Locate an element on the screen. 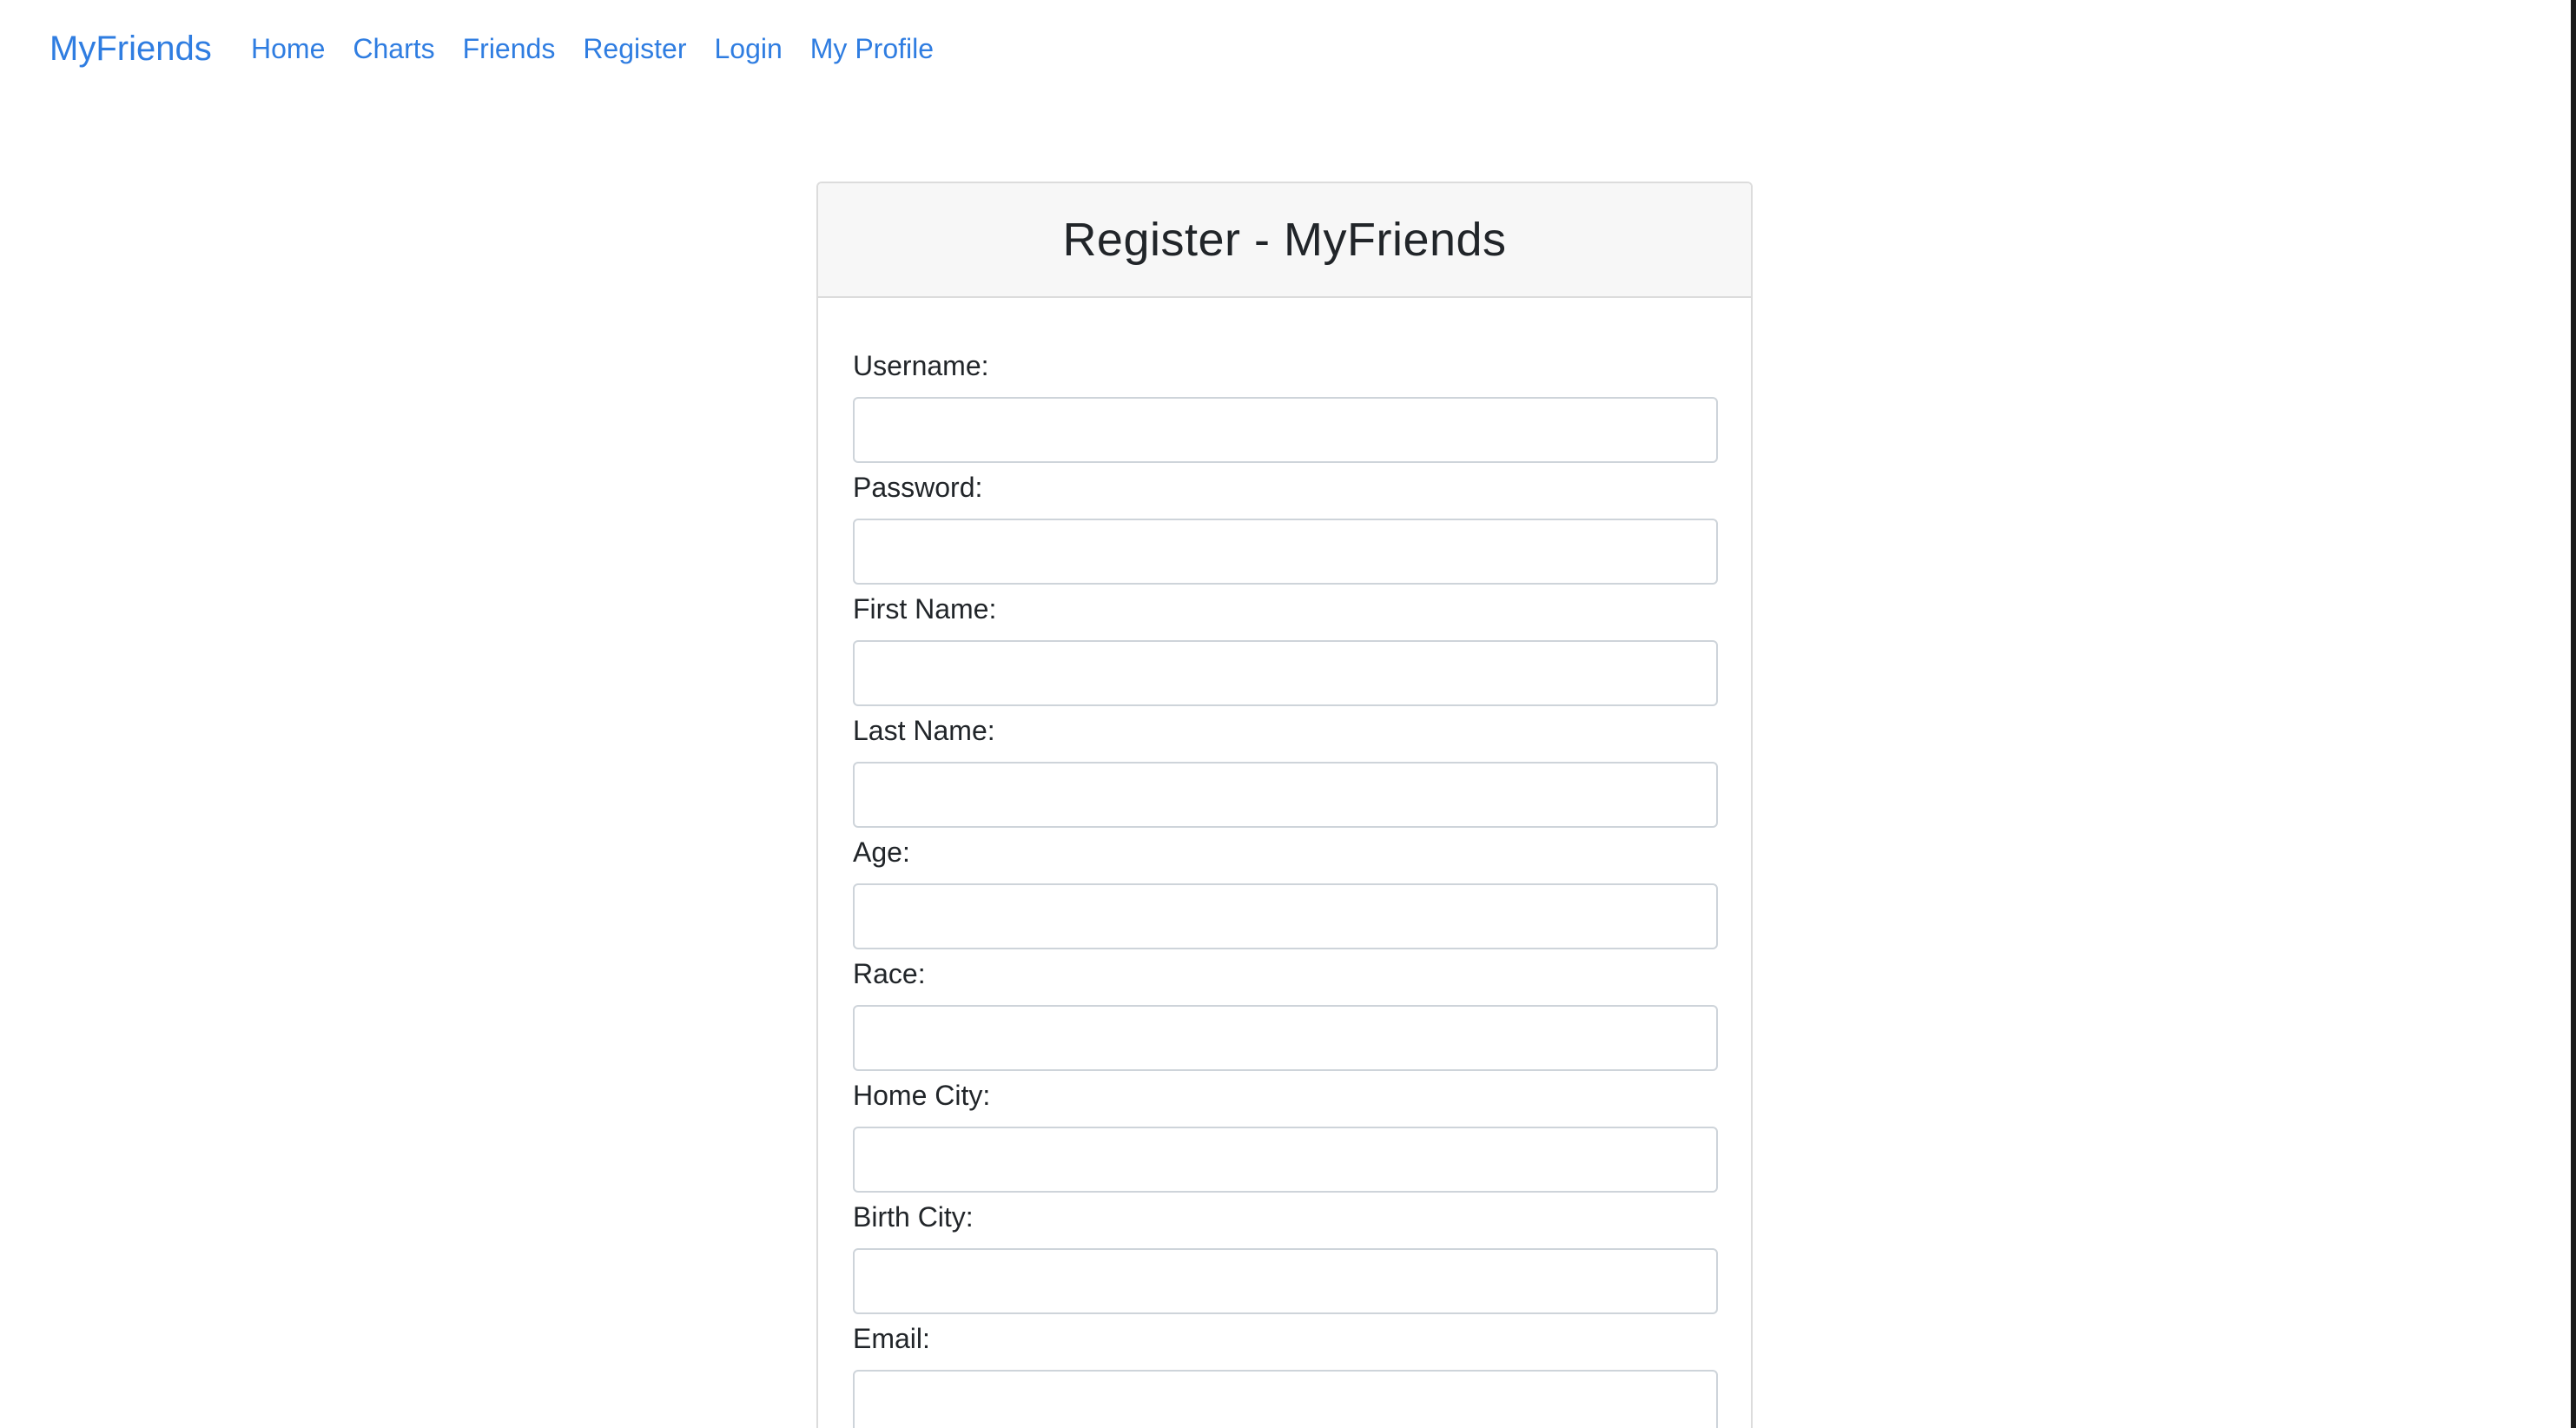 Image resolution: width=2576 pixels, height=1428 pixels. race-label: Race: is located at coordinates (889, 973).